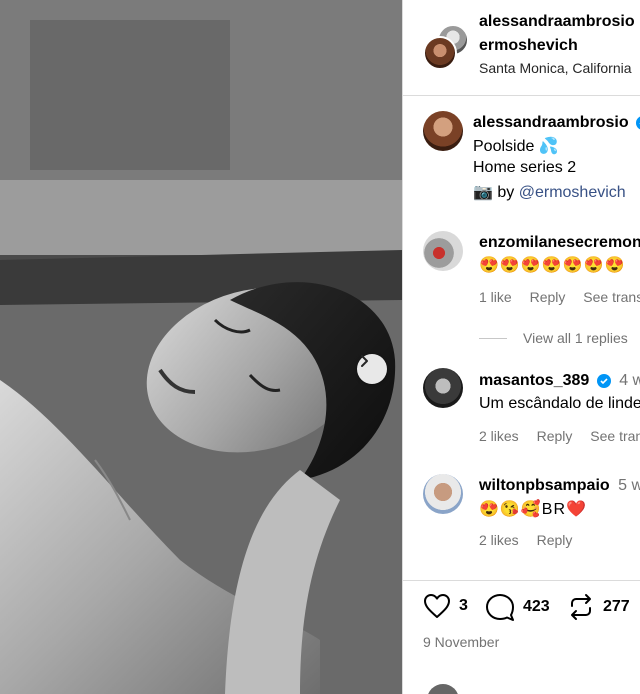 The height and width of the screenshot is (694, 640). I want to click on comment-time: 4 w, so click(629, 380).